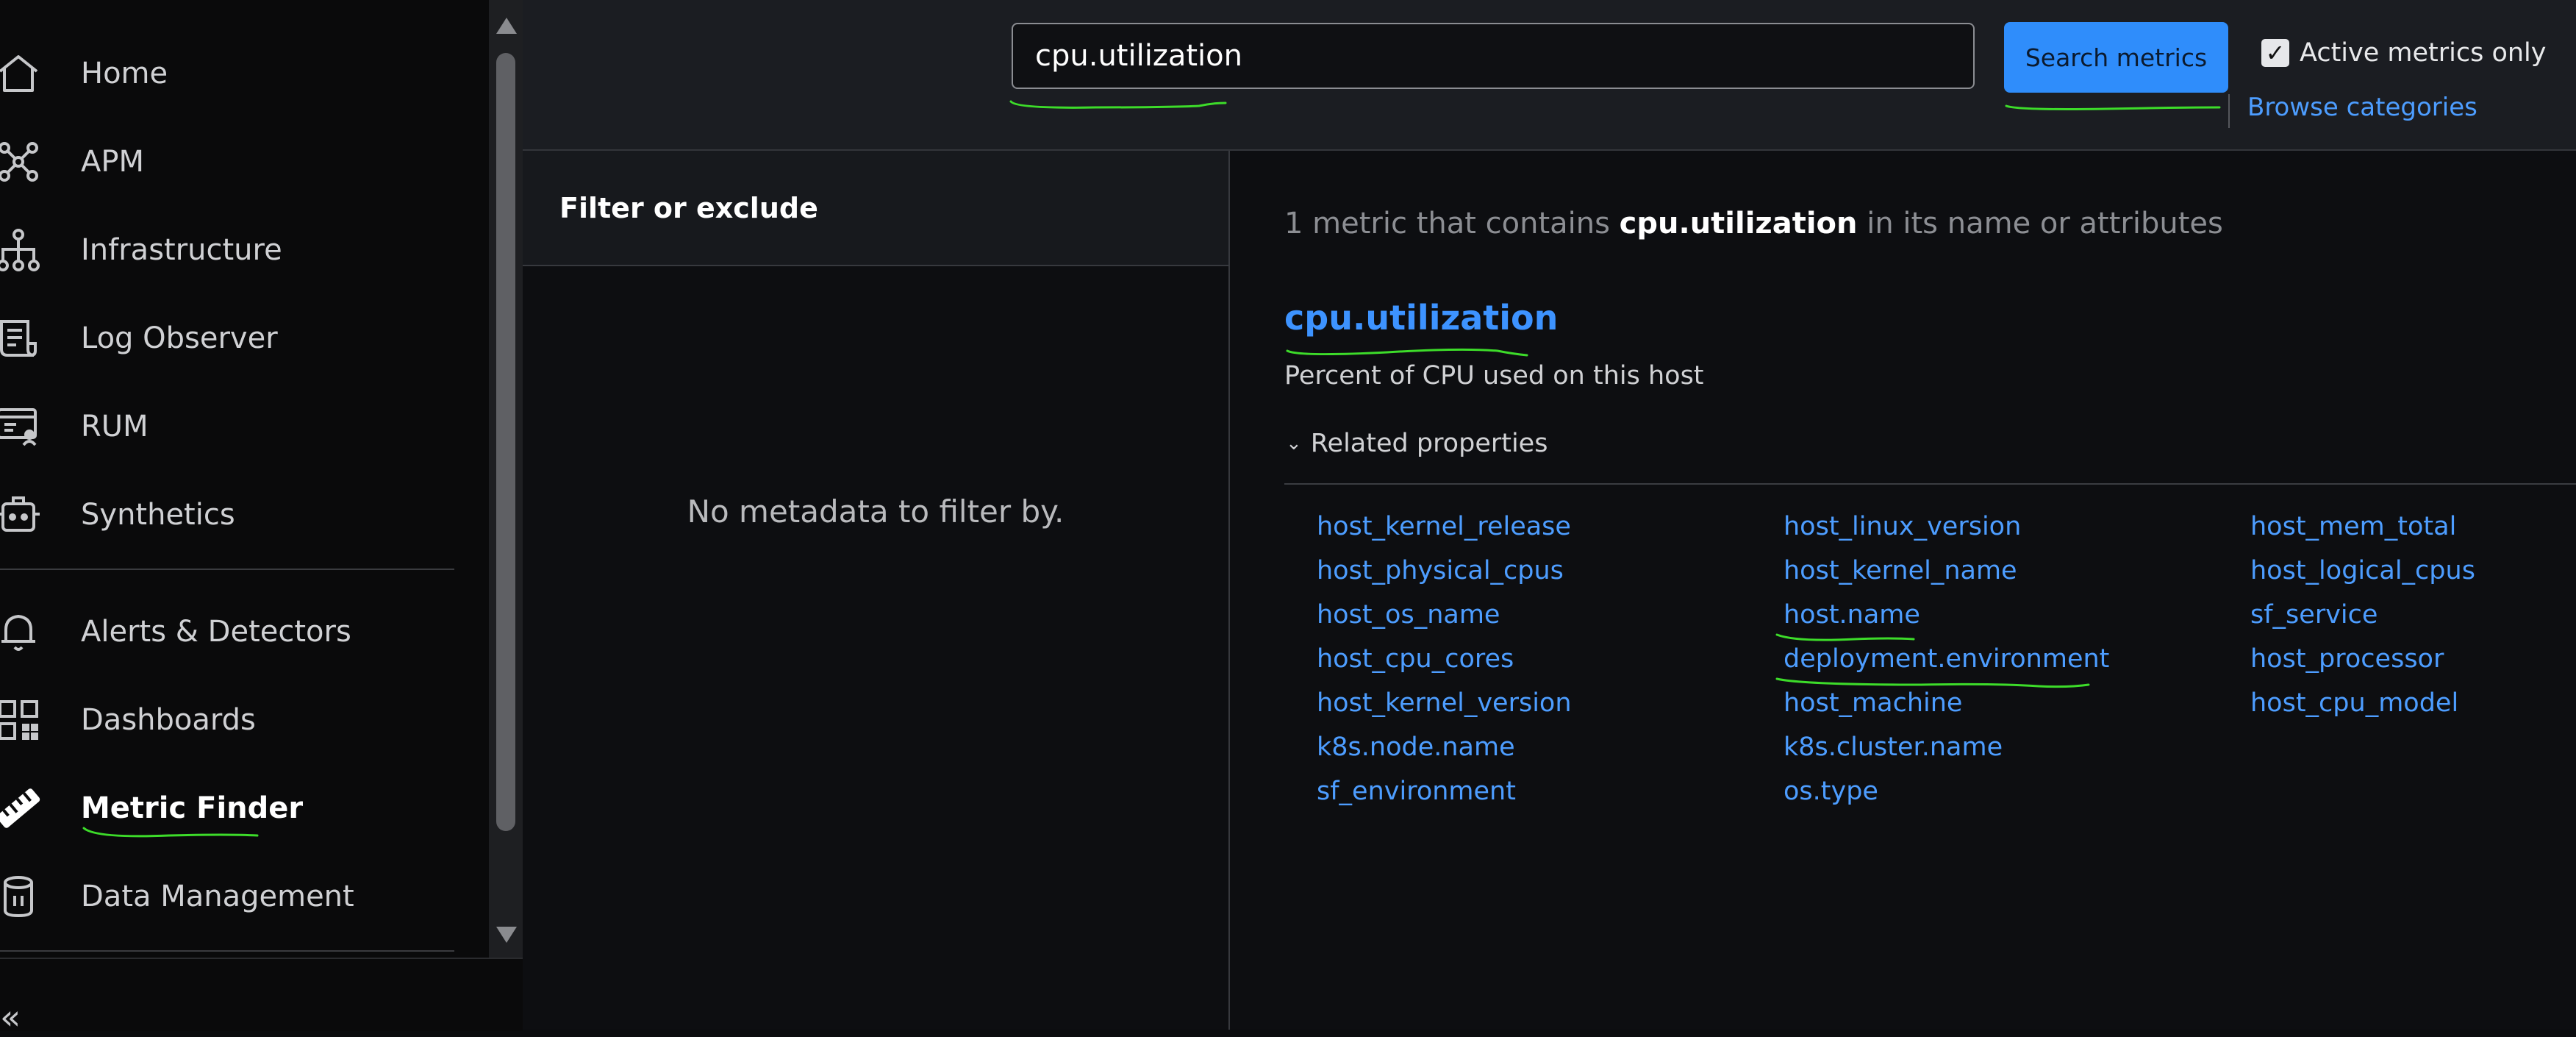 This screenshot has width=2576, height=1037. I want to click on summary-count: 1 metric that contains, so click(1447, 223).